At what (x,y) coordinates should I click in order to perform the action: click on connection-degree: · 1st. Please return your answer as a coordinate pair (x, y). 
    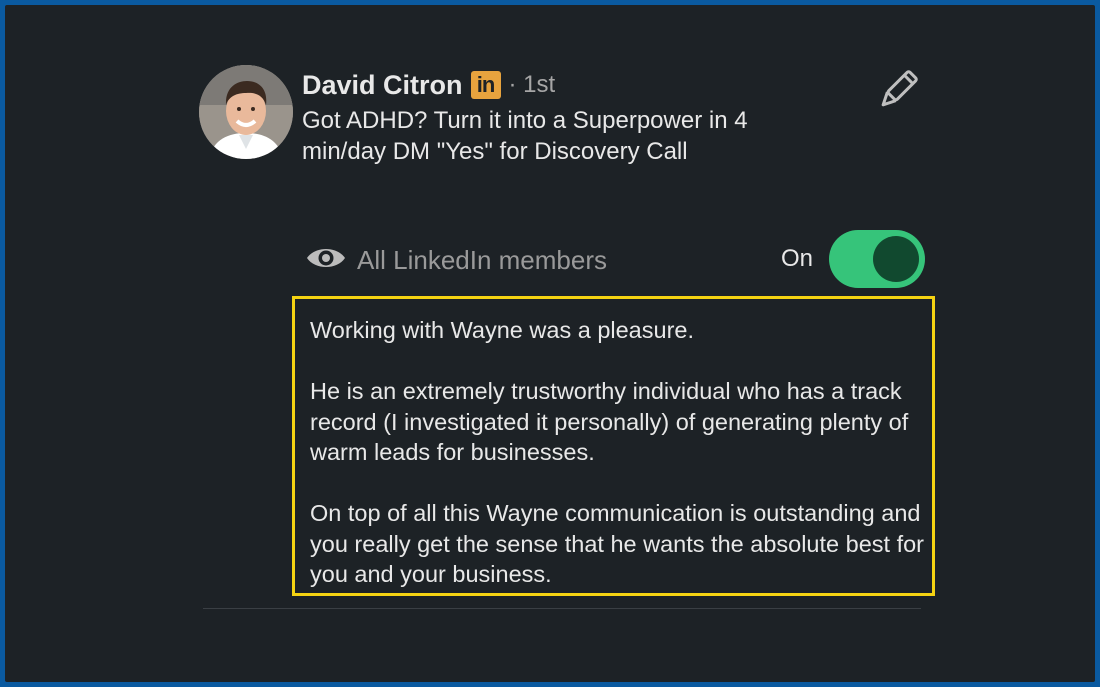
    Looking at the image, I should click on (532, 84).